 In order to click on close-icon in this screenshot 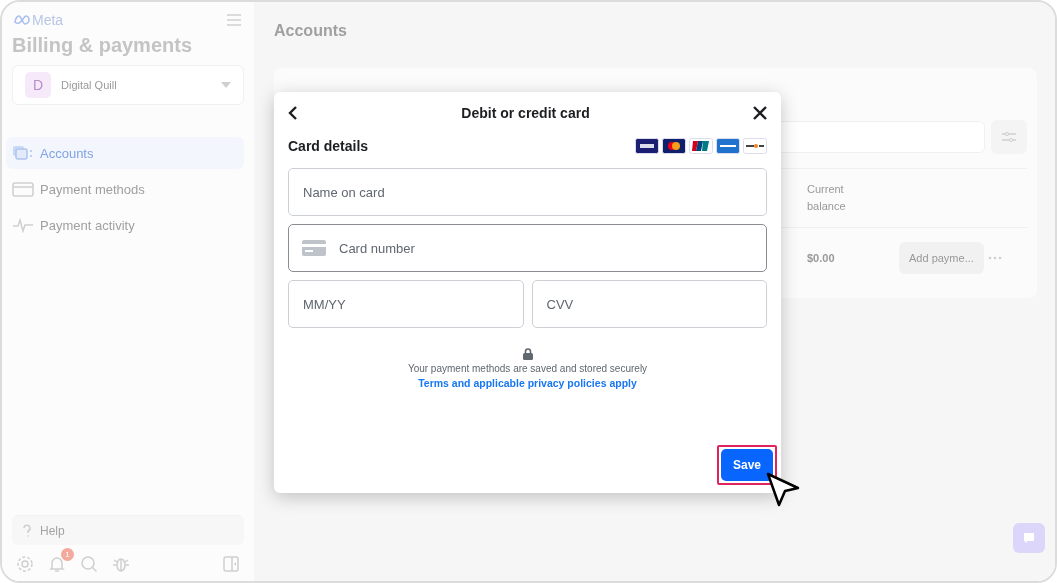, I will do `click(760, 113)`.